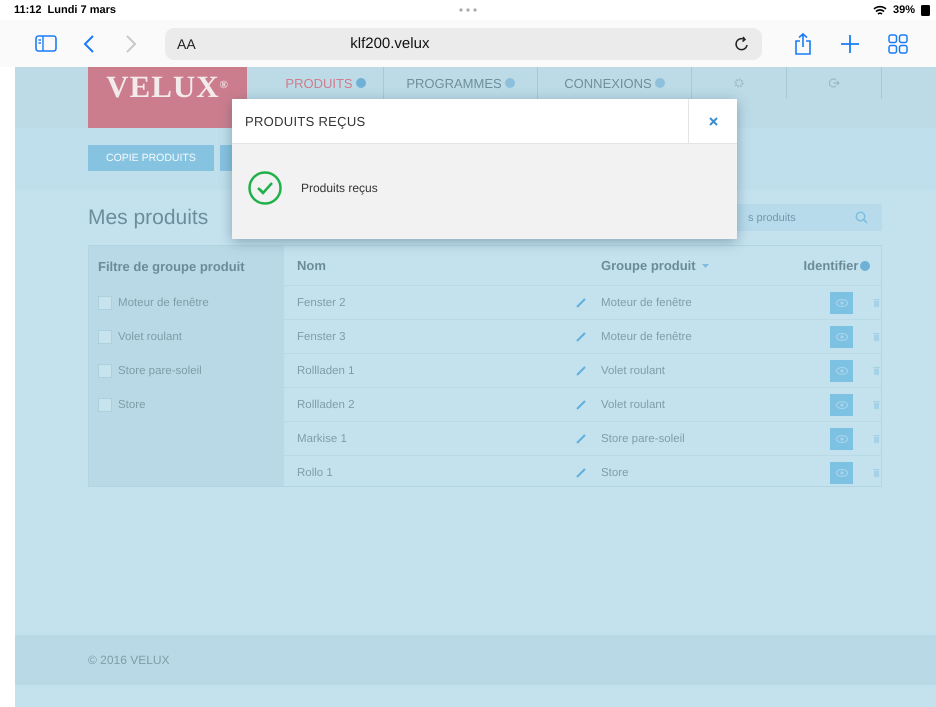  I want to click on sort-icon, so click(705, 266).